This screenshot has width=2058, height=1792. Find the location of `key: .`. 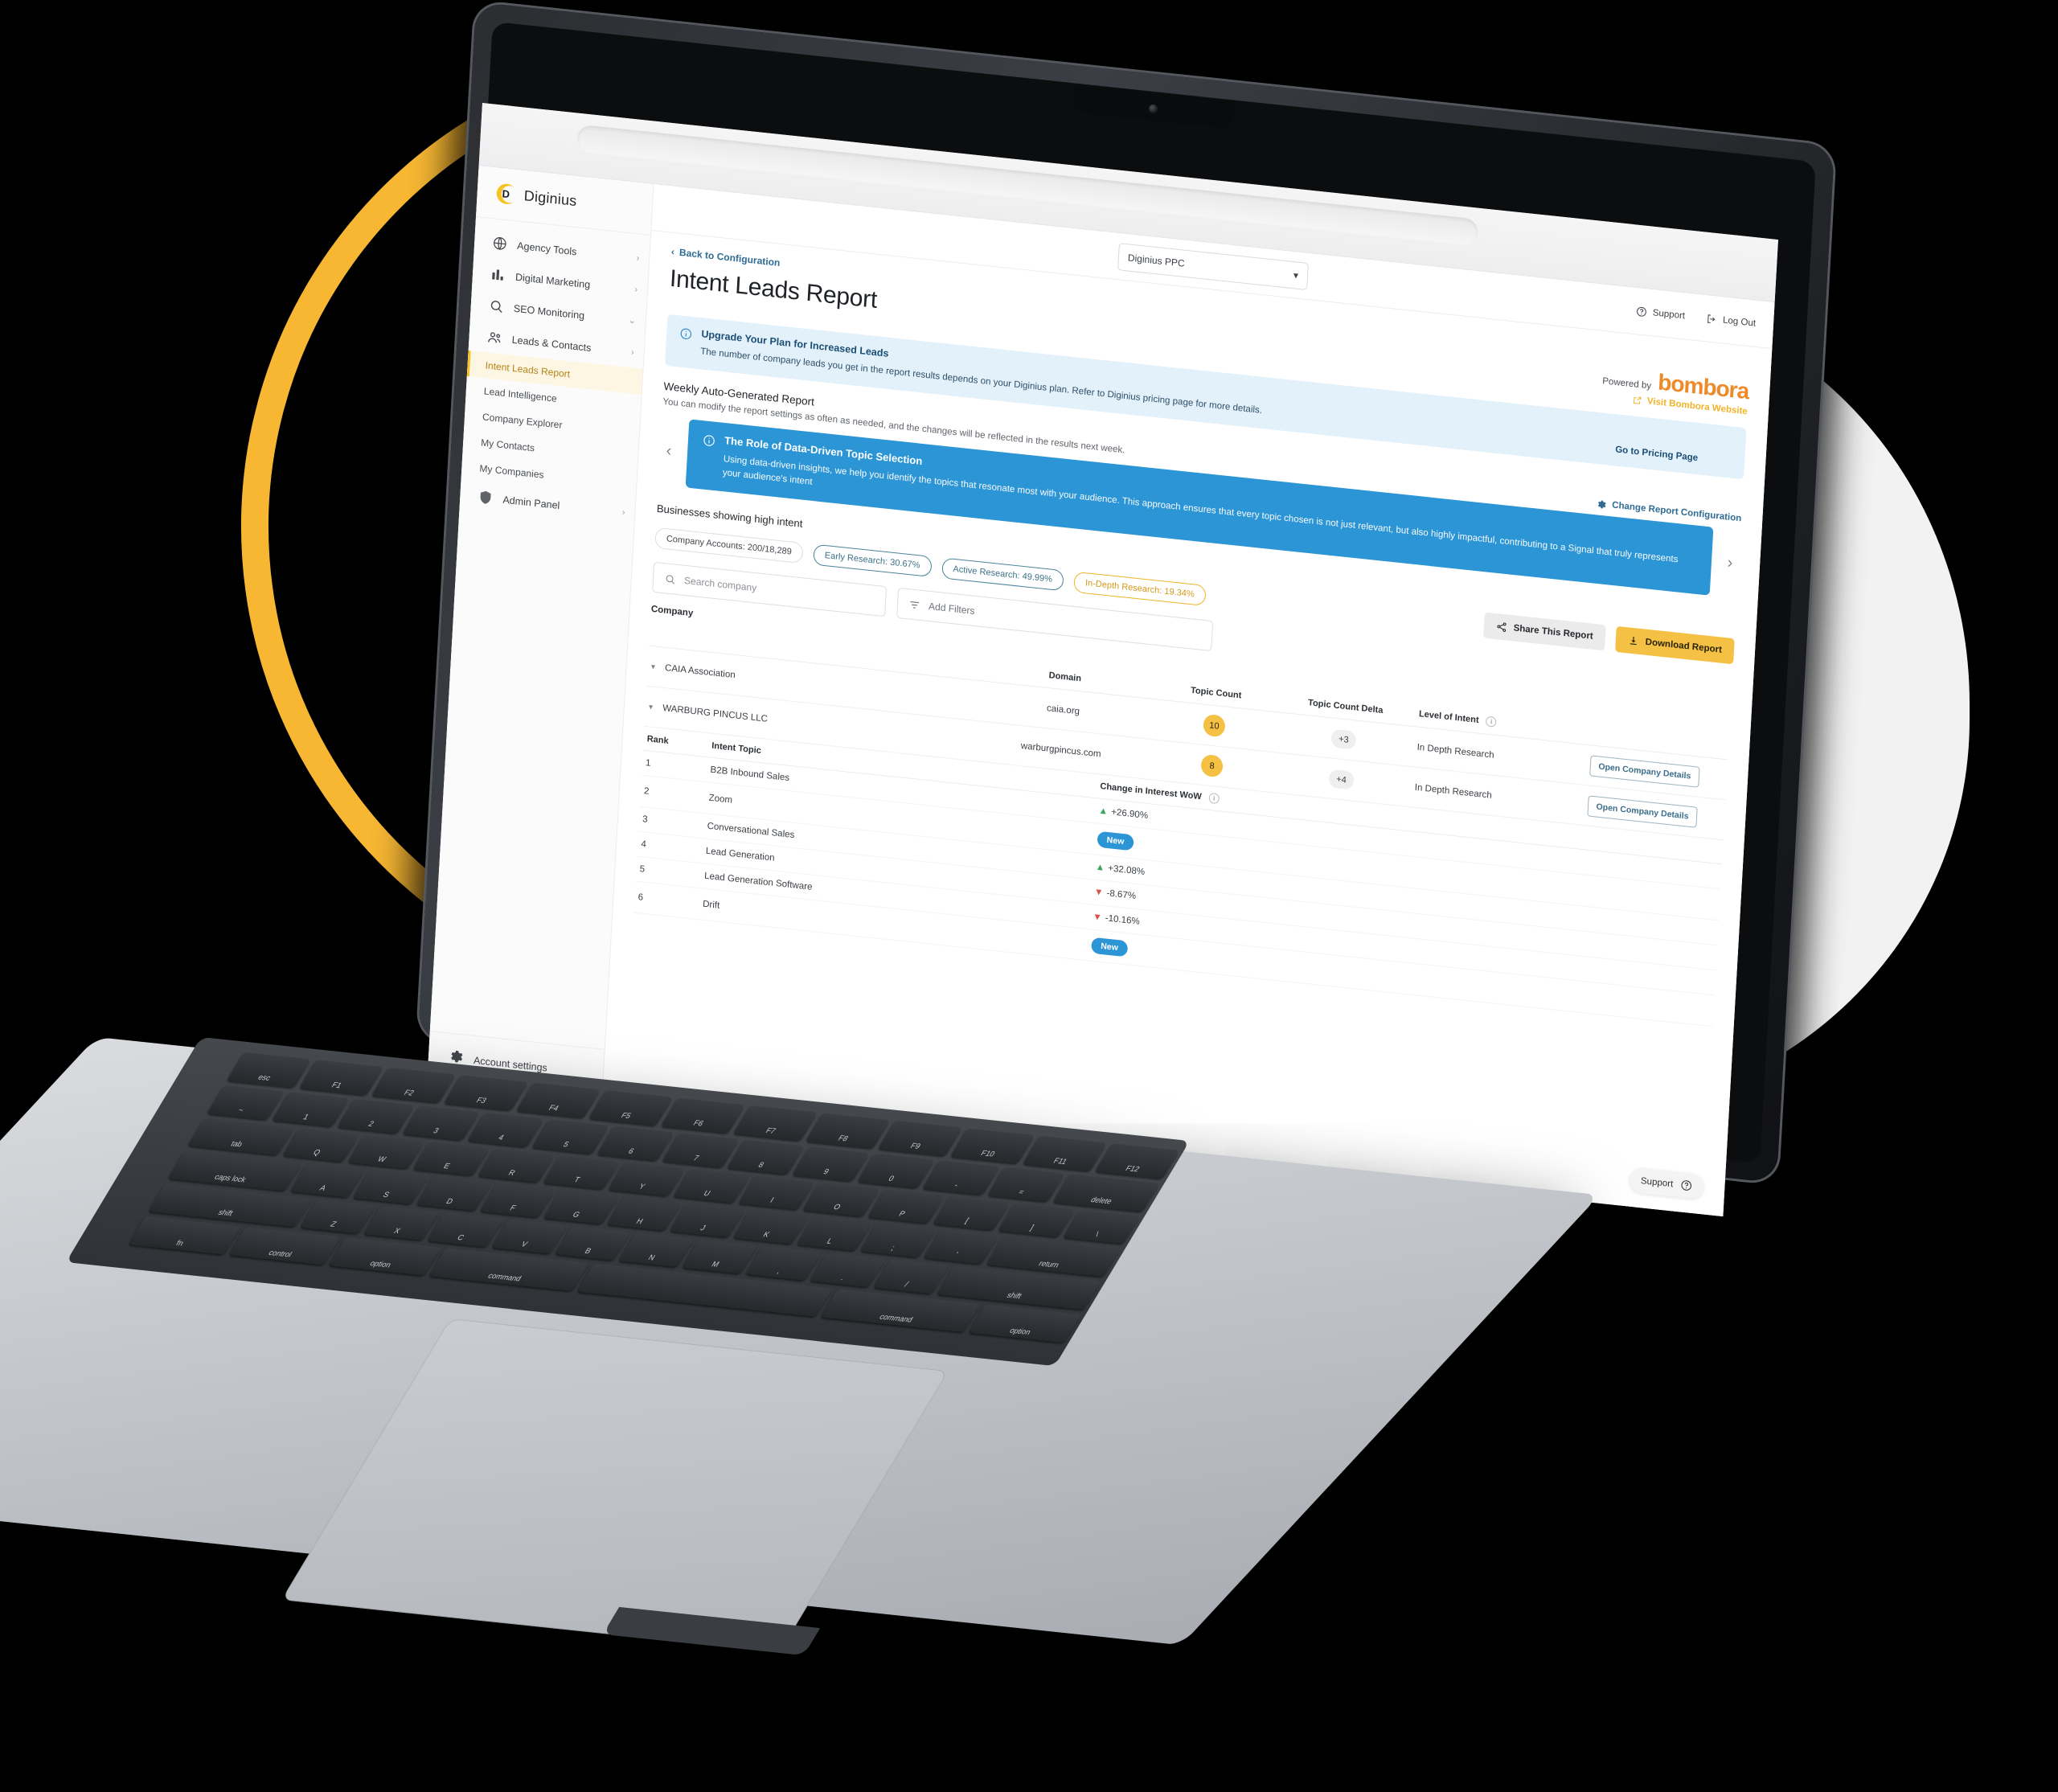

key: . is located at coordinates (848, 1270).